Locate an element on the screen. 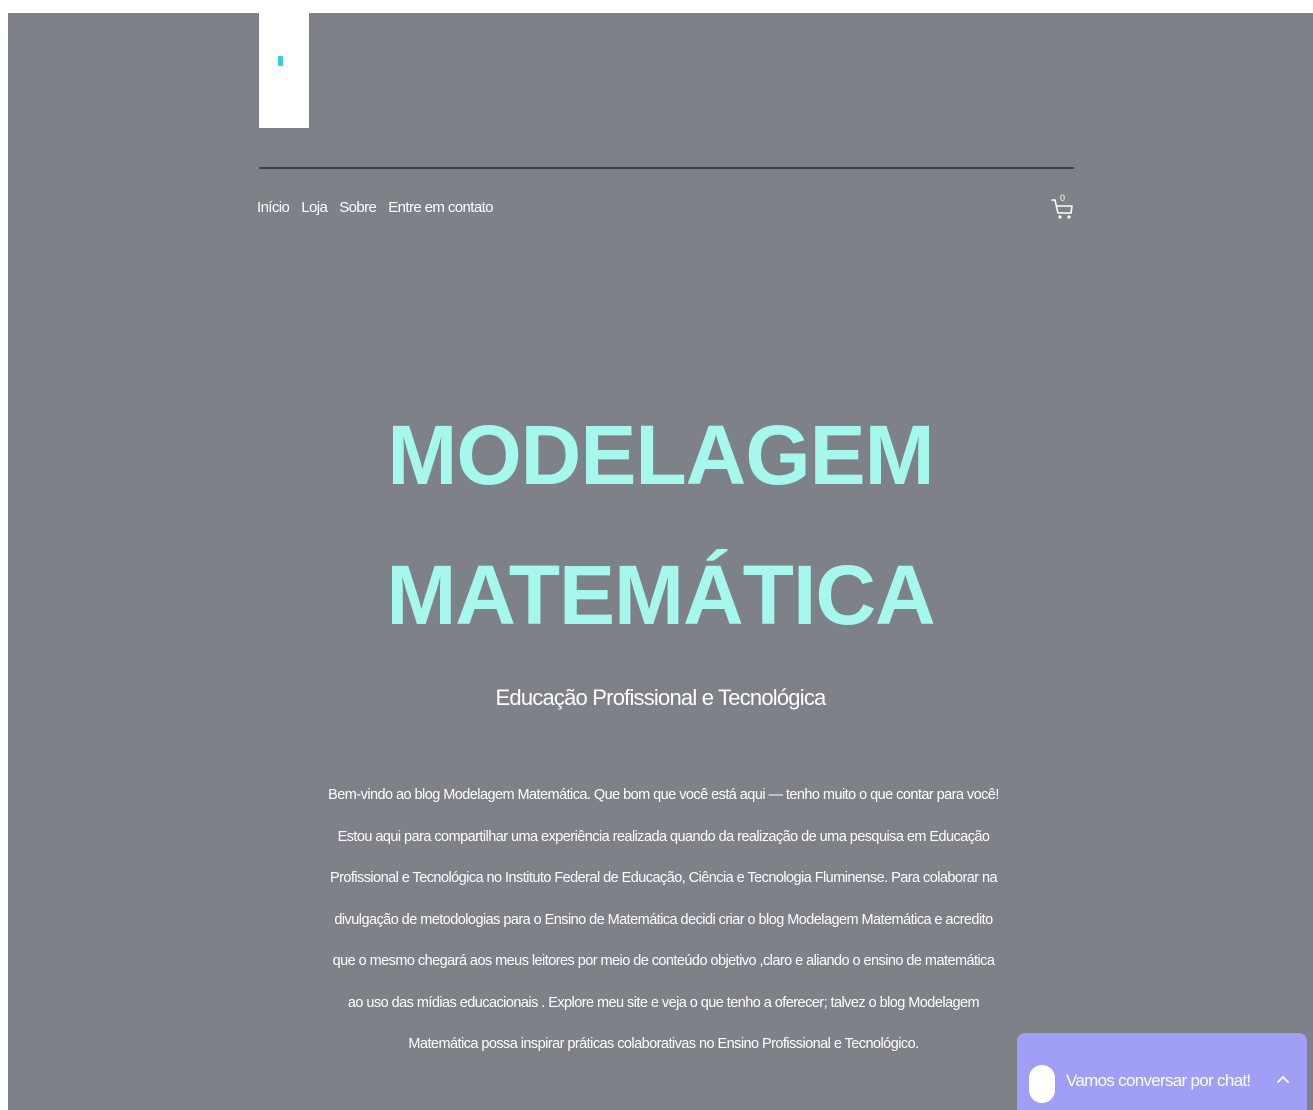  nav-item-sobre: Sobre is located at coordinates (358, 207).